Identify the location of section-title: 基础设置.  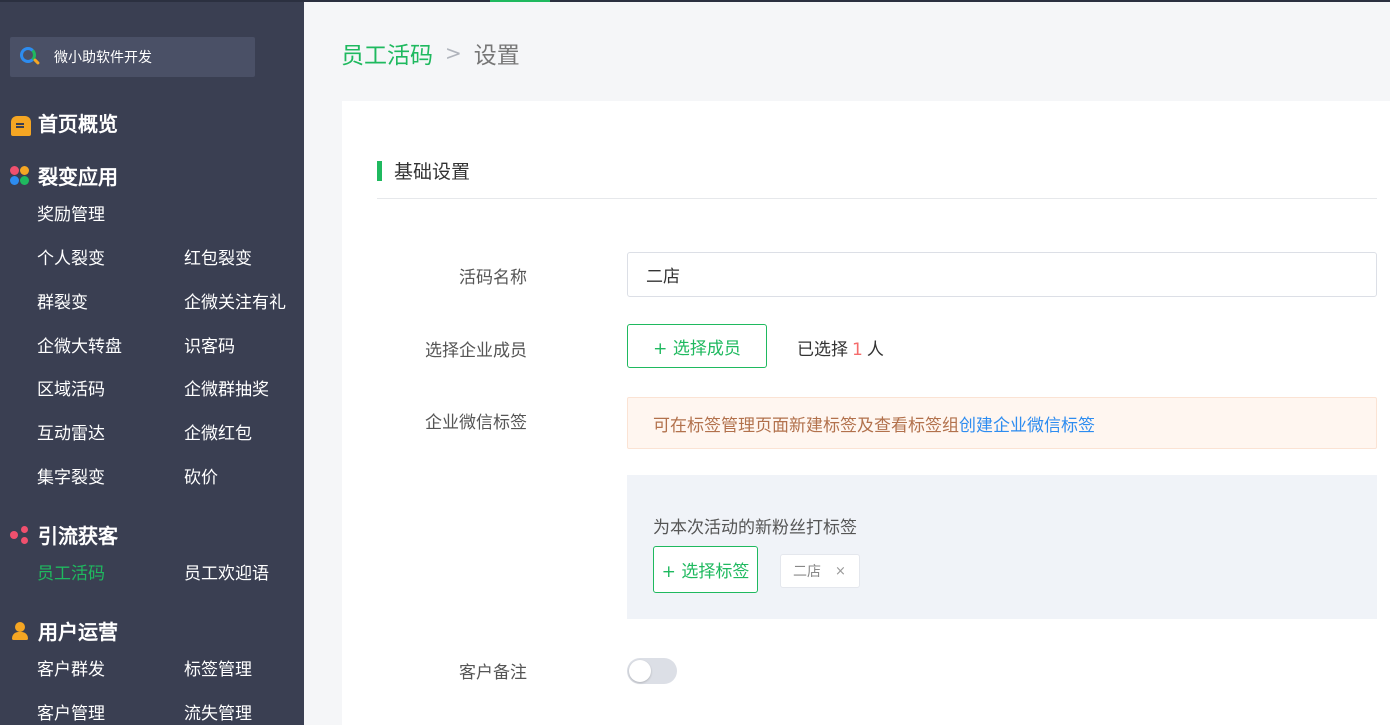
(432, 172).